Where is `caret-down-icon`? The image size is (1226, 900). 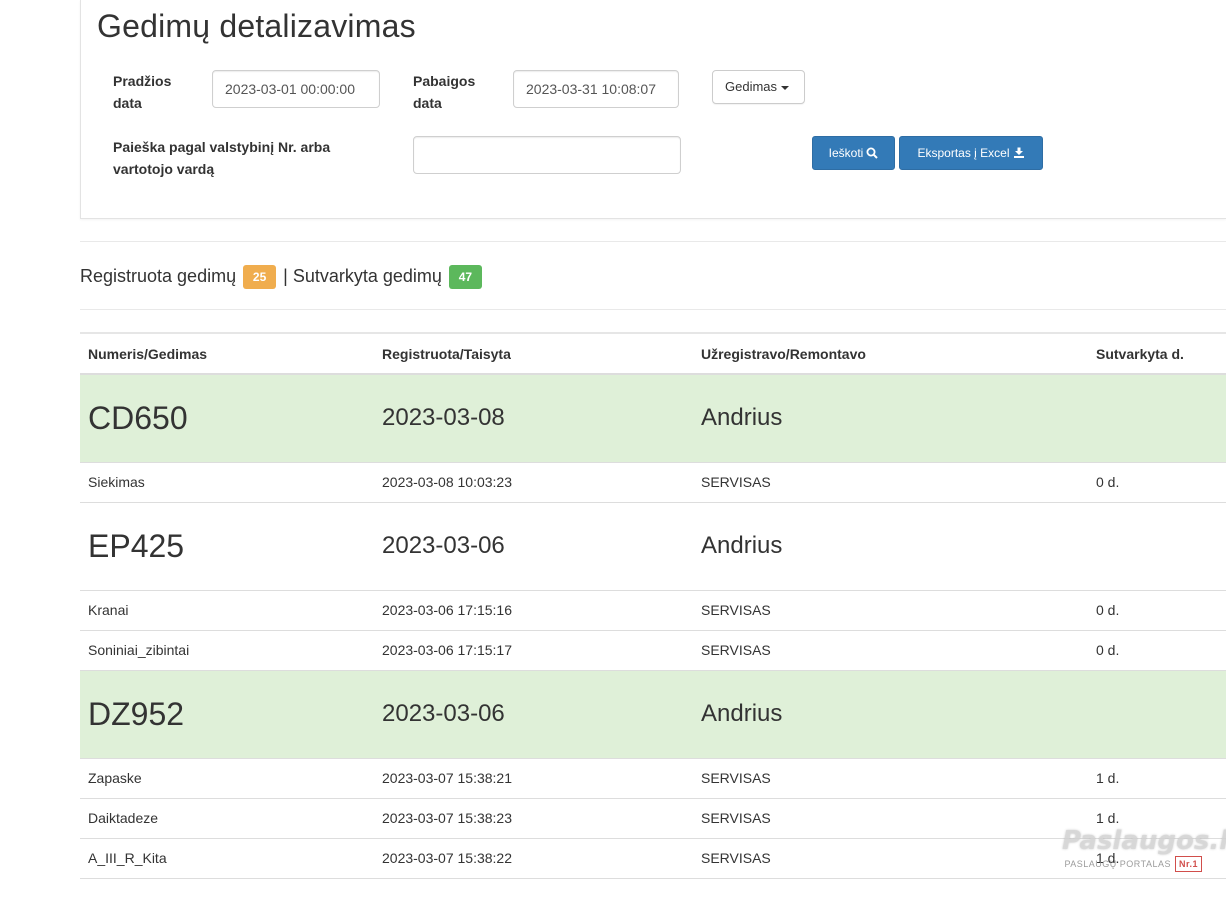 caret-down-icon is located at coordinates (785, 87).